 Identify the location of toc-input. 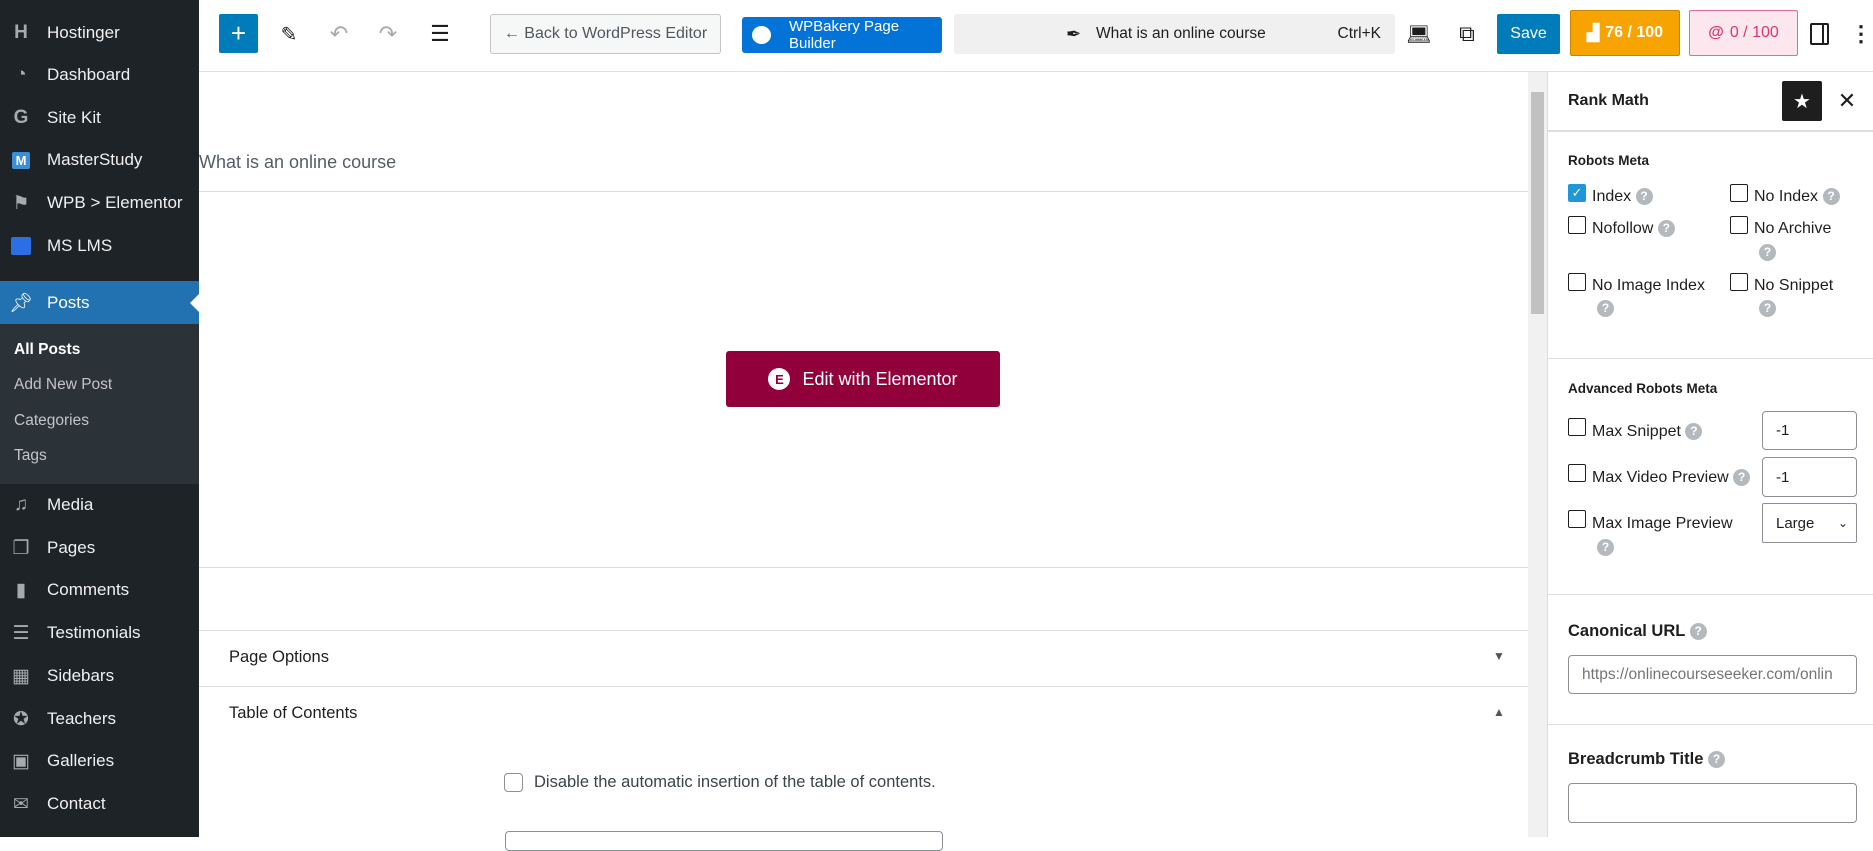
(724, 841).